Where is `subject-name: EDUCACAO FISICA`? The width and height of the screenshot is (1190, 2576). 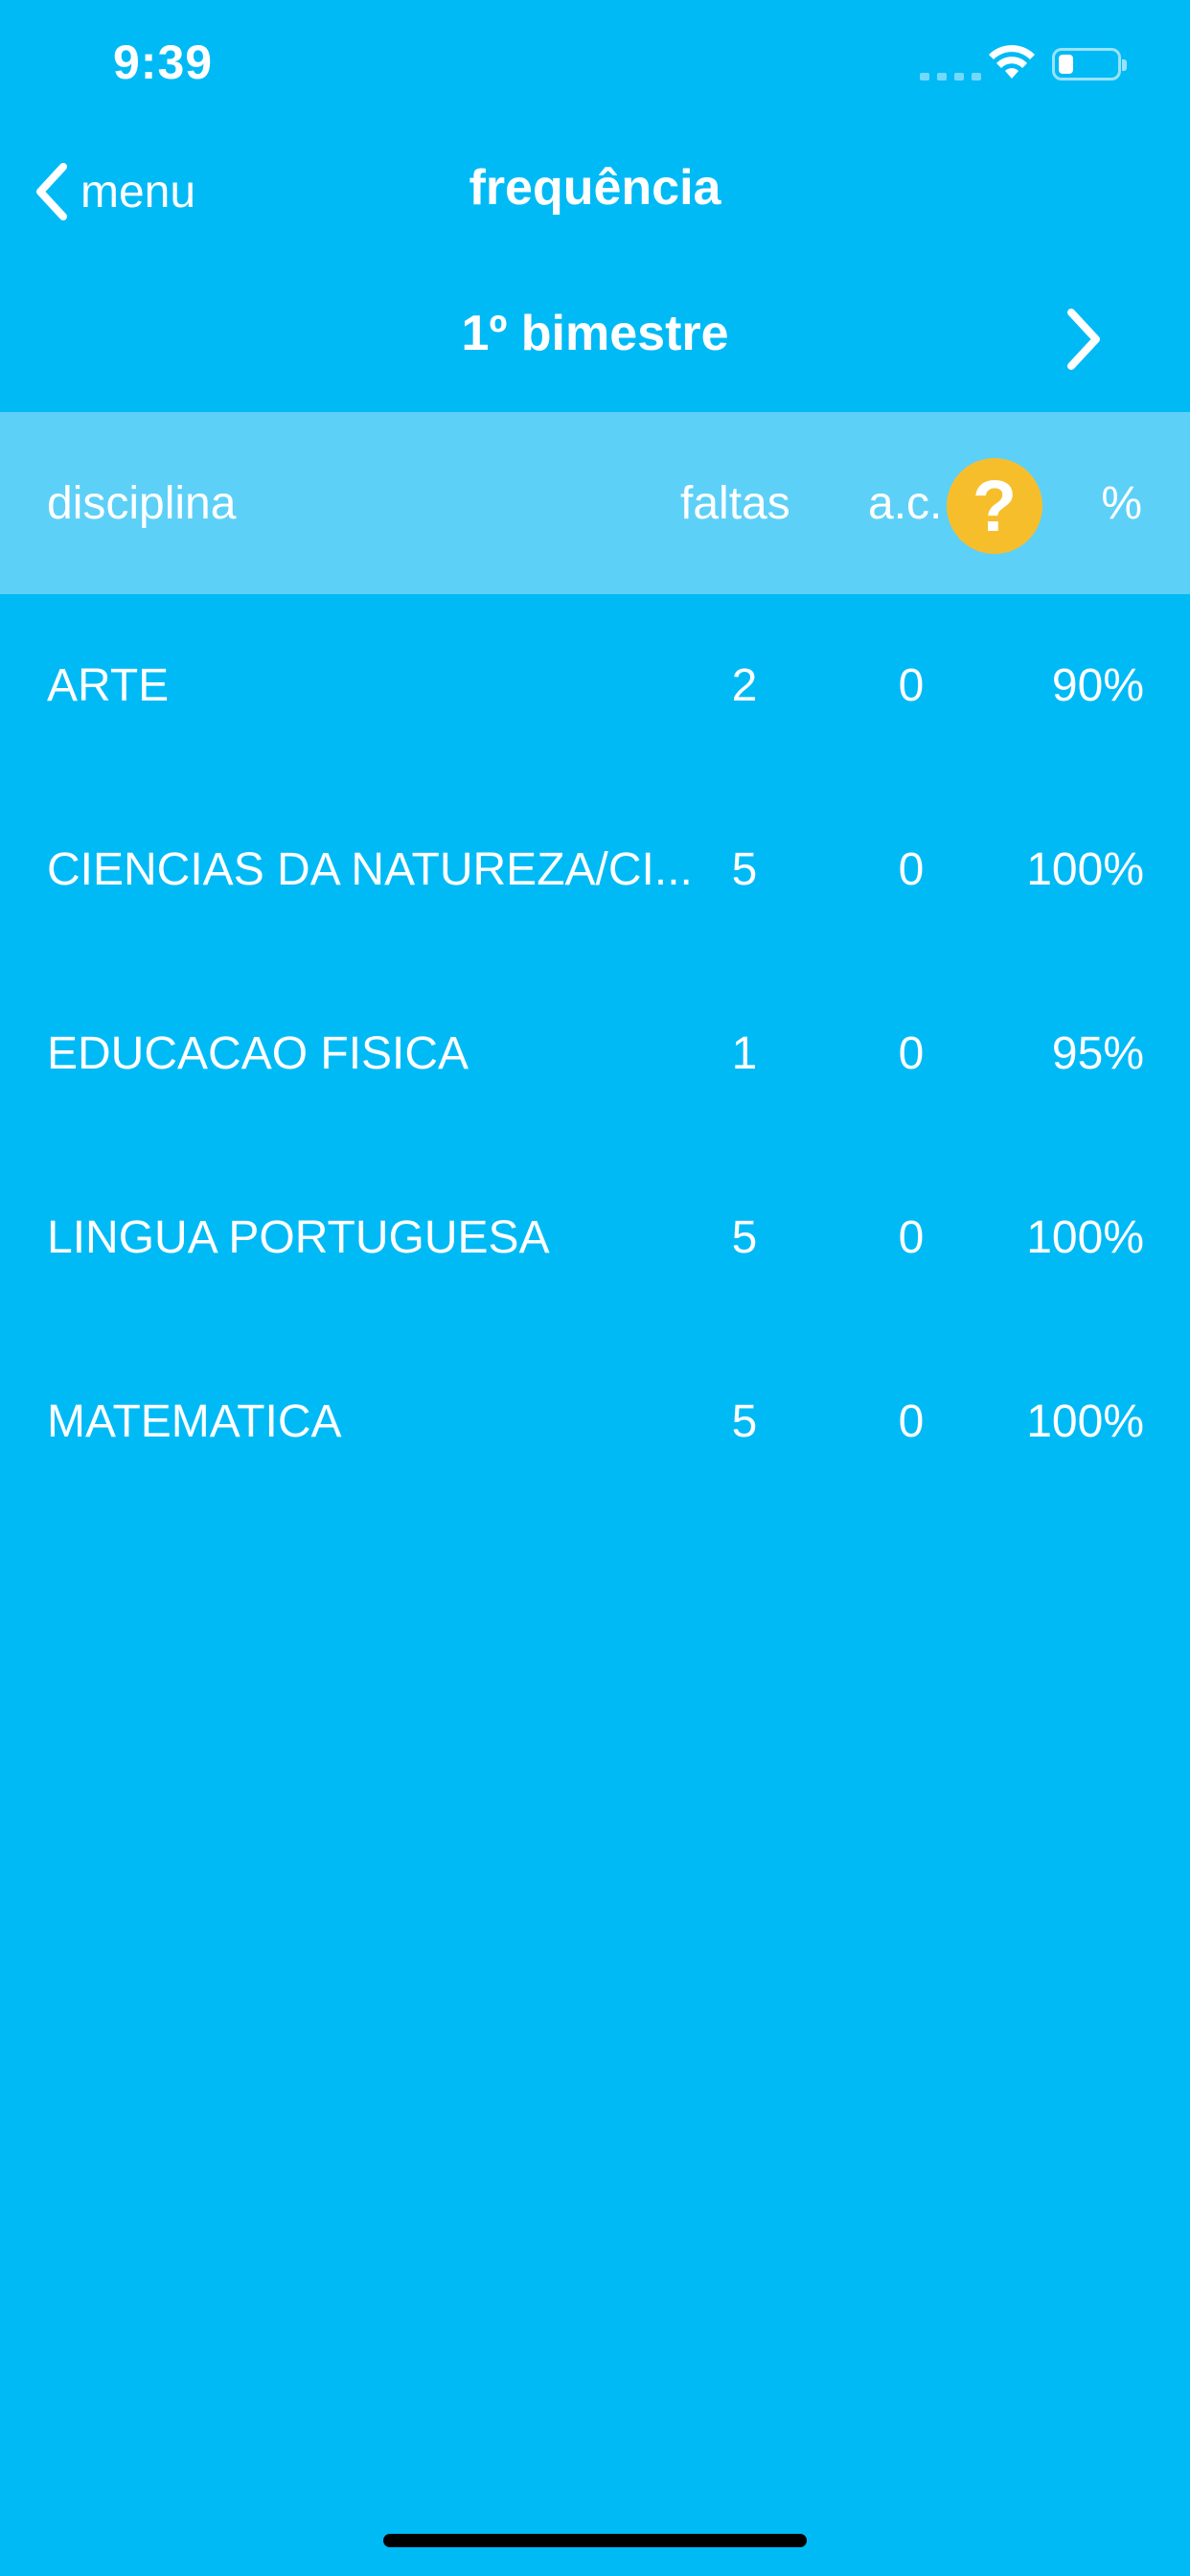
subject-name: EDUCACAO FISICA is located at coordinates (258, 1053).